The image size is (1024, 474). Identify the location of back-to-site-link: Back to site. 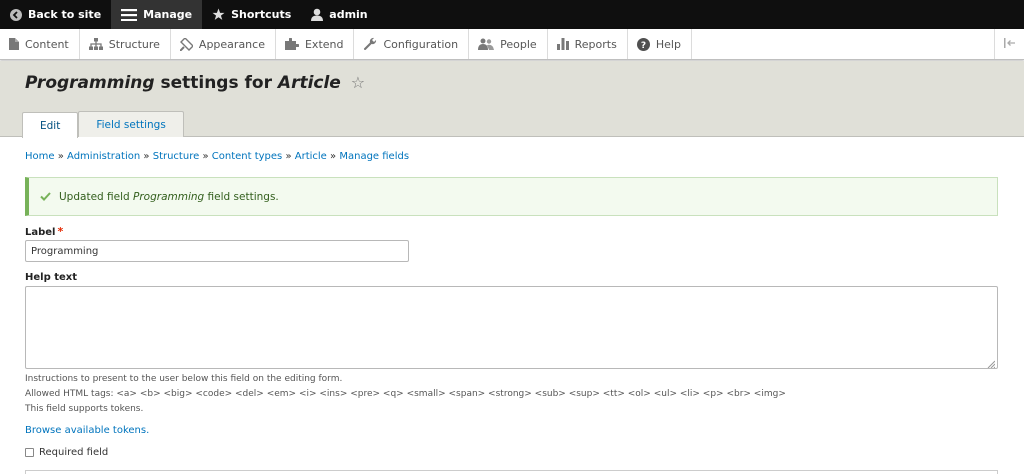
(55, 14).